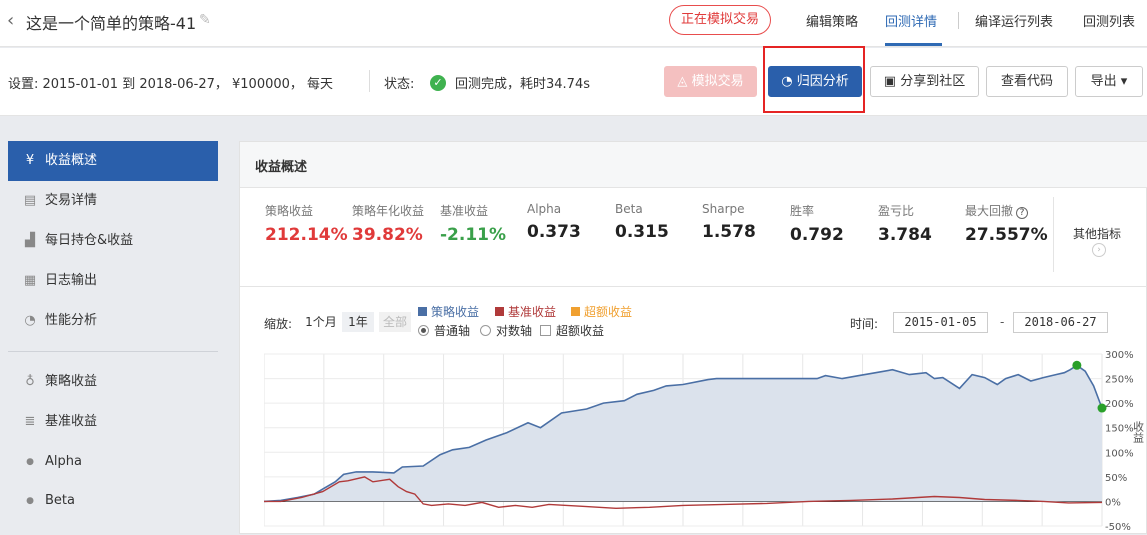  I want to click on export-button: 导出 ▾, so click(1109, 81).